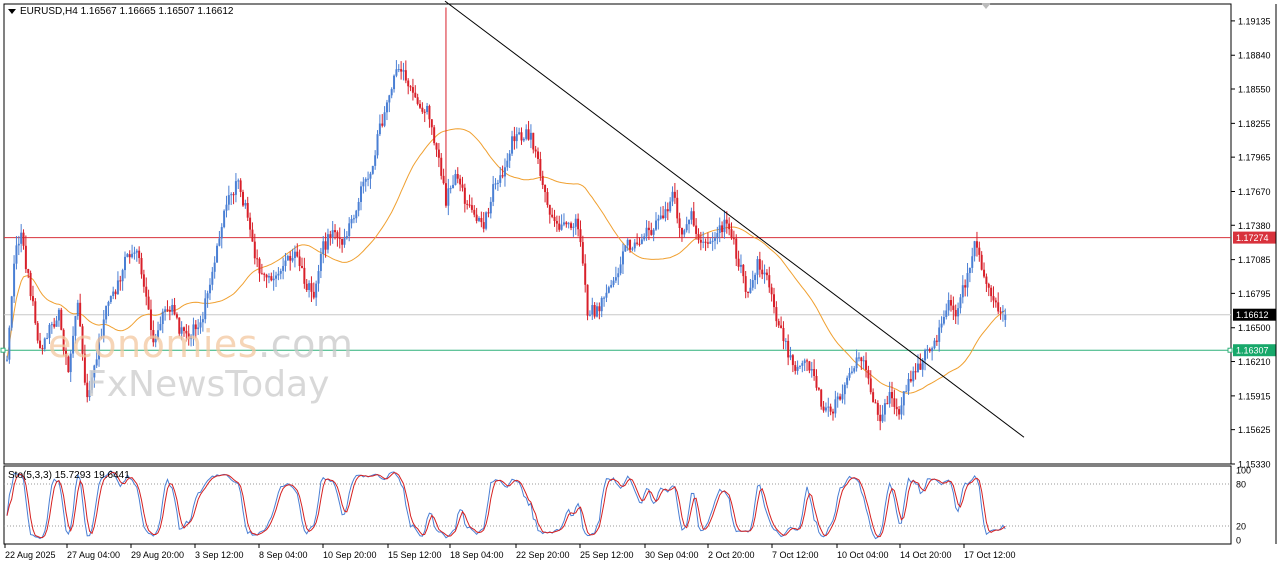 This screenshot has width=1280, height=567. What do you see at coordinates (986, 6) in the screenshot?
I see `chart-shift-marker-icon` at bounding box center [986, 6].